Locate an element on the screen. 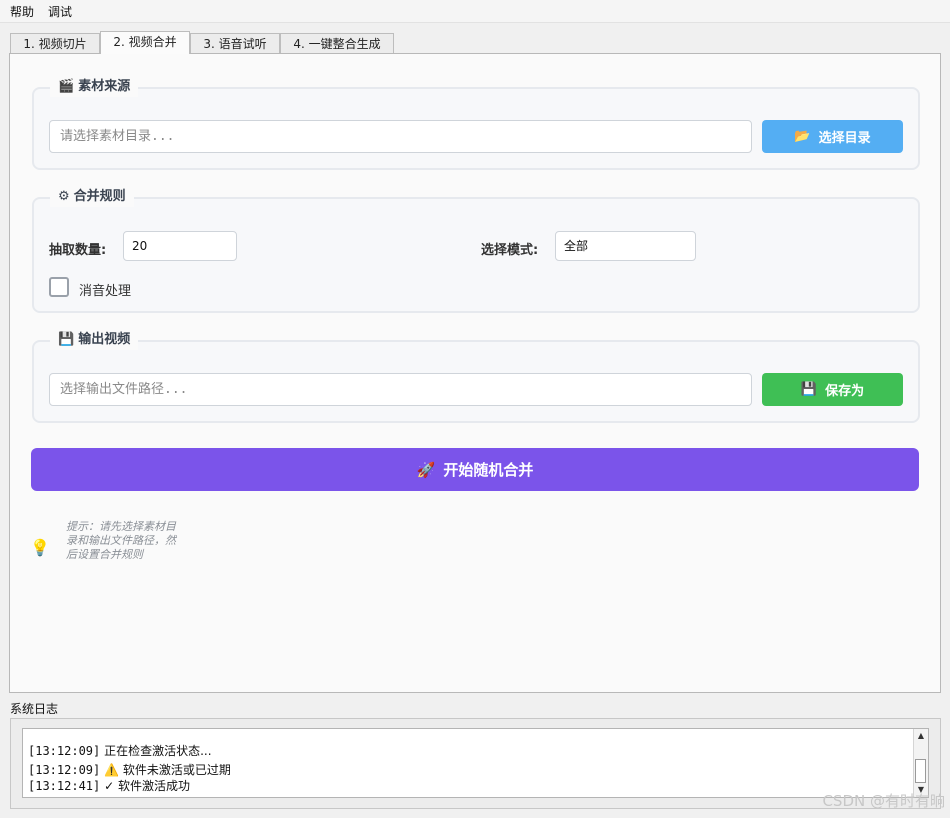 The image size is (950, 818). log-timestamp: [13:12:41] is located at coordinates (64, 786).